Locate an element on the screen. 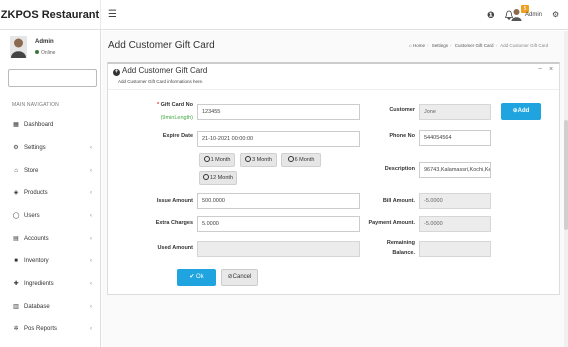 This screenshot has width=568, height=347. quick-3-month-label: 3 Month is located at coordinates (262, 160).